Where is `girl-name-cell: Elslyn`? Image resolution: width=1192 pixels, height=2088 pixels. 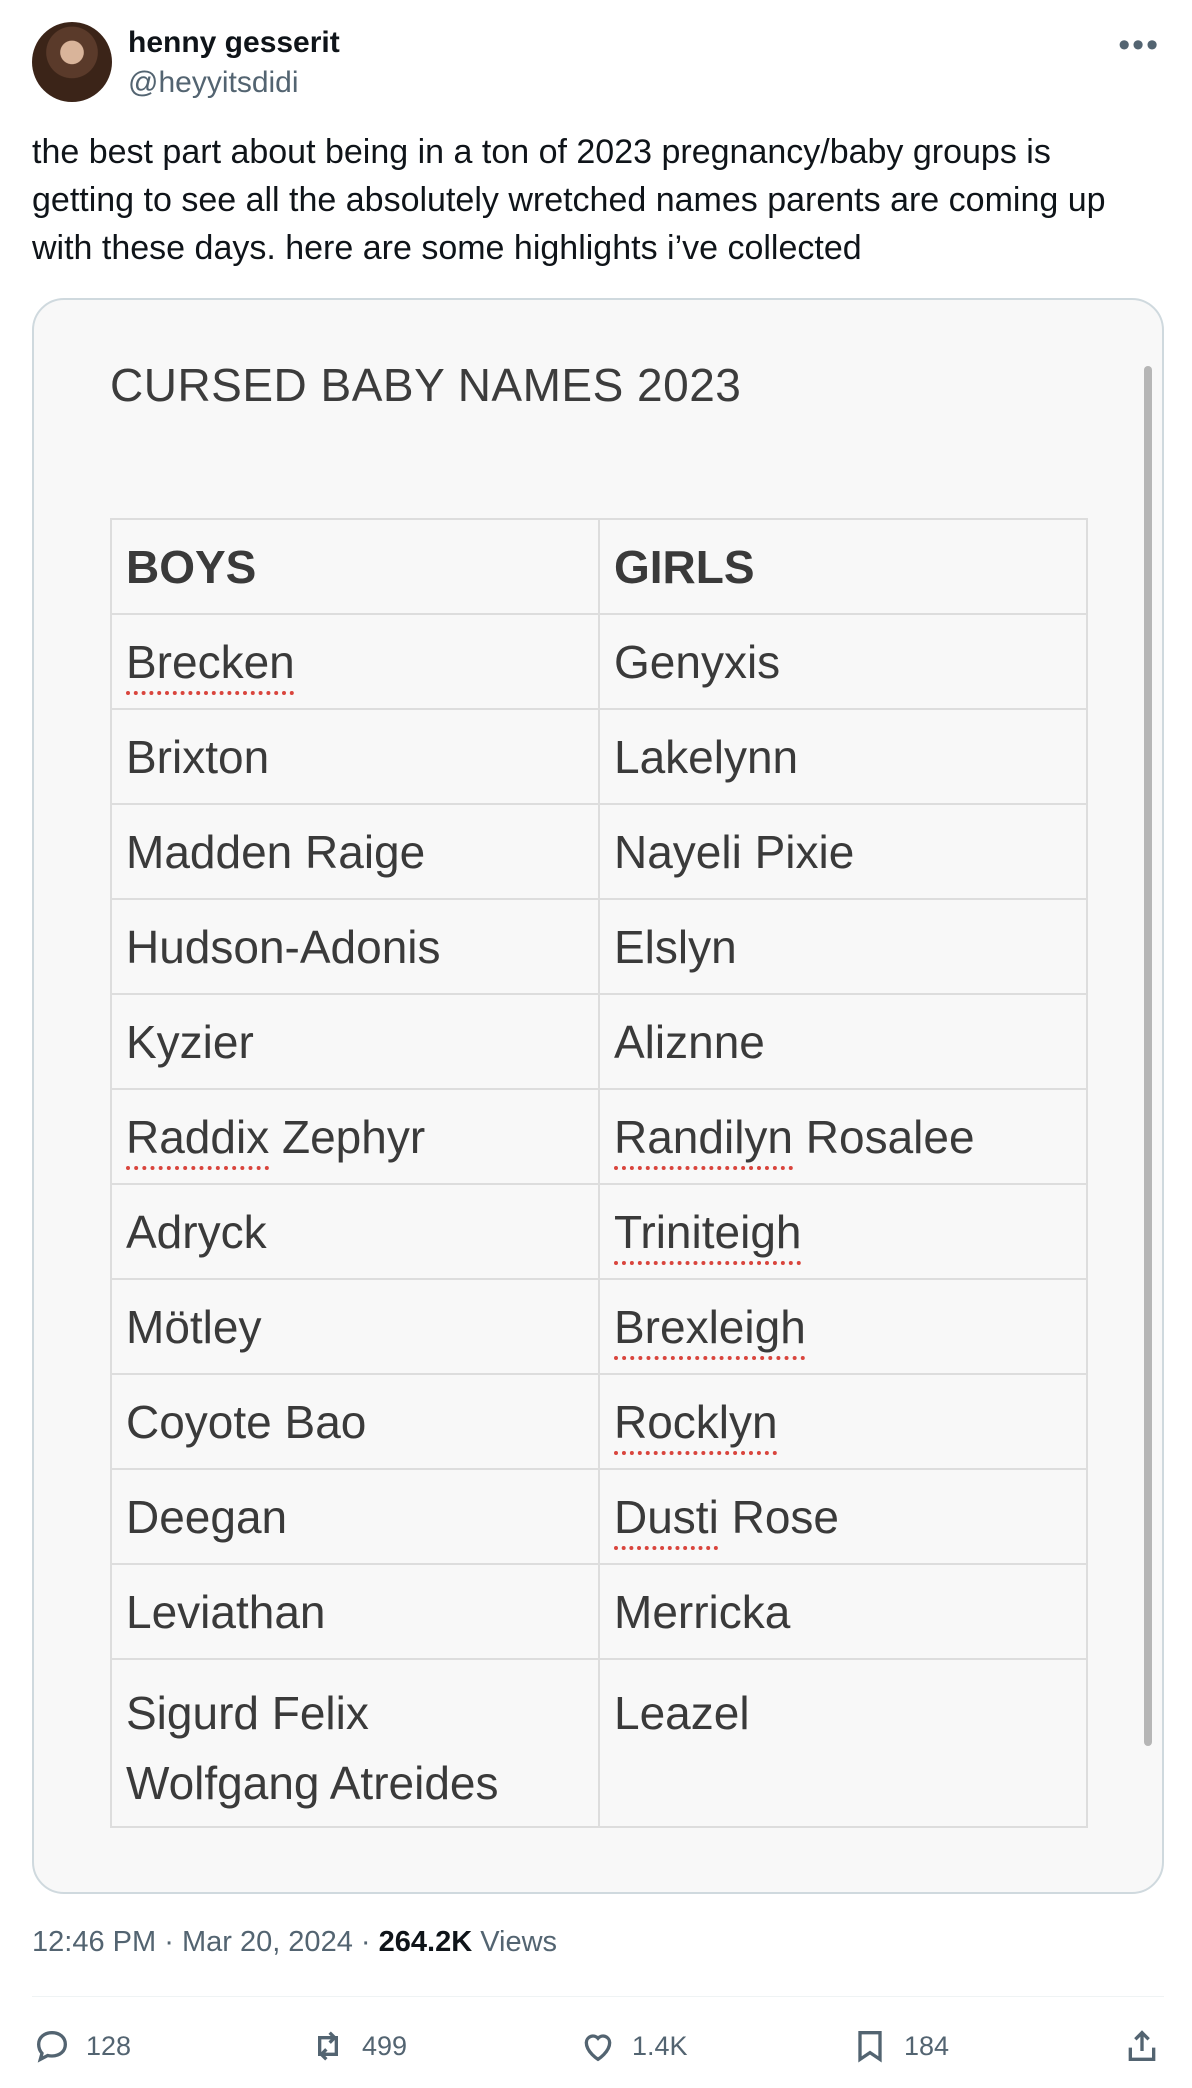 girl-name-cell: Elslyn is located at coordinates (843, 946).